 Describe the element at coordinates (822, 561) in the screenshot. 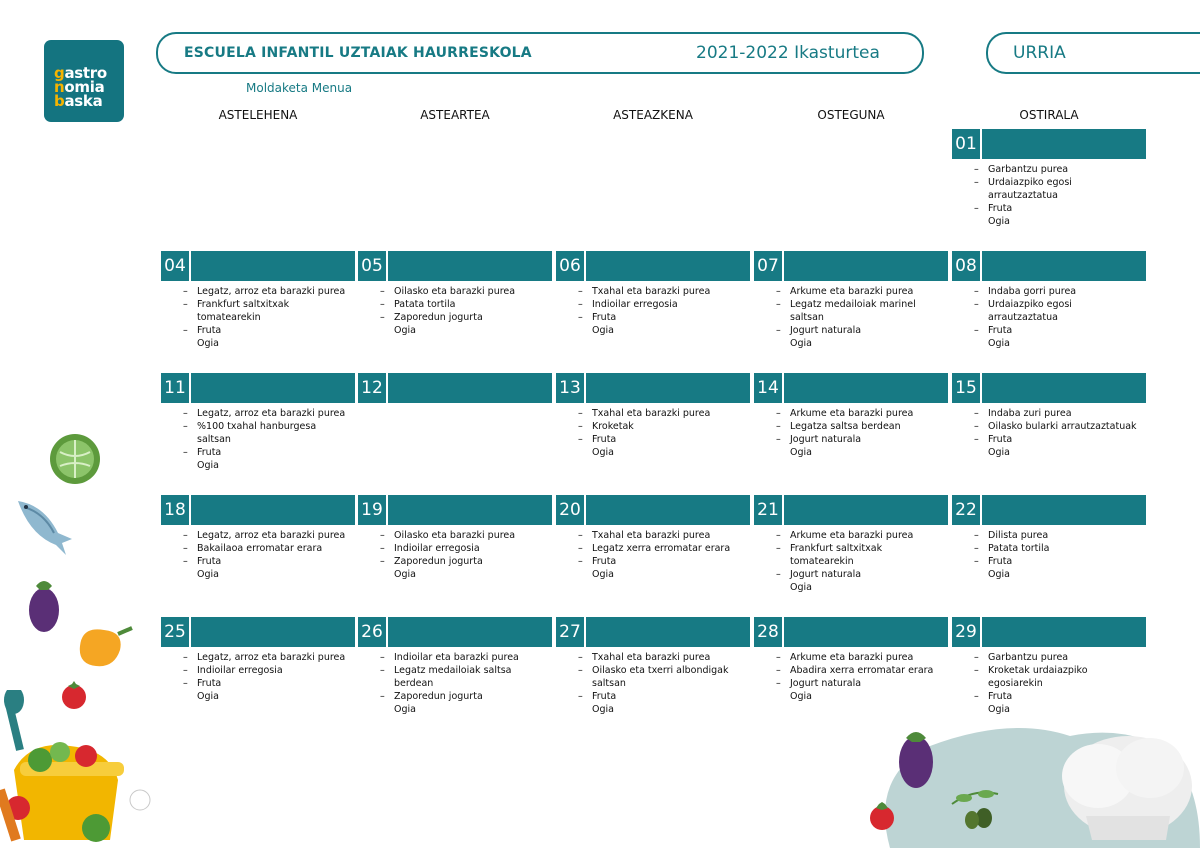

I see `menu-item-text: tomatearekin` at that location.